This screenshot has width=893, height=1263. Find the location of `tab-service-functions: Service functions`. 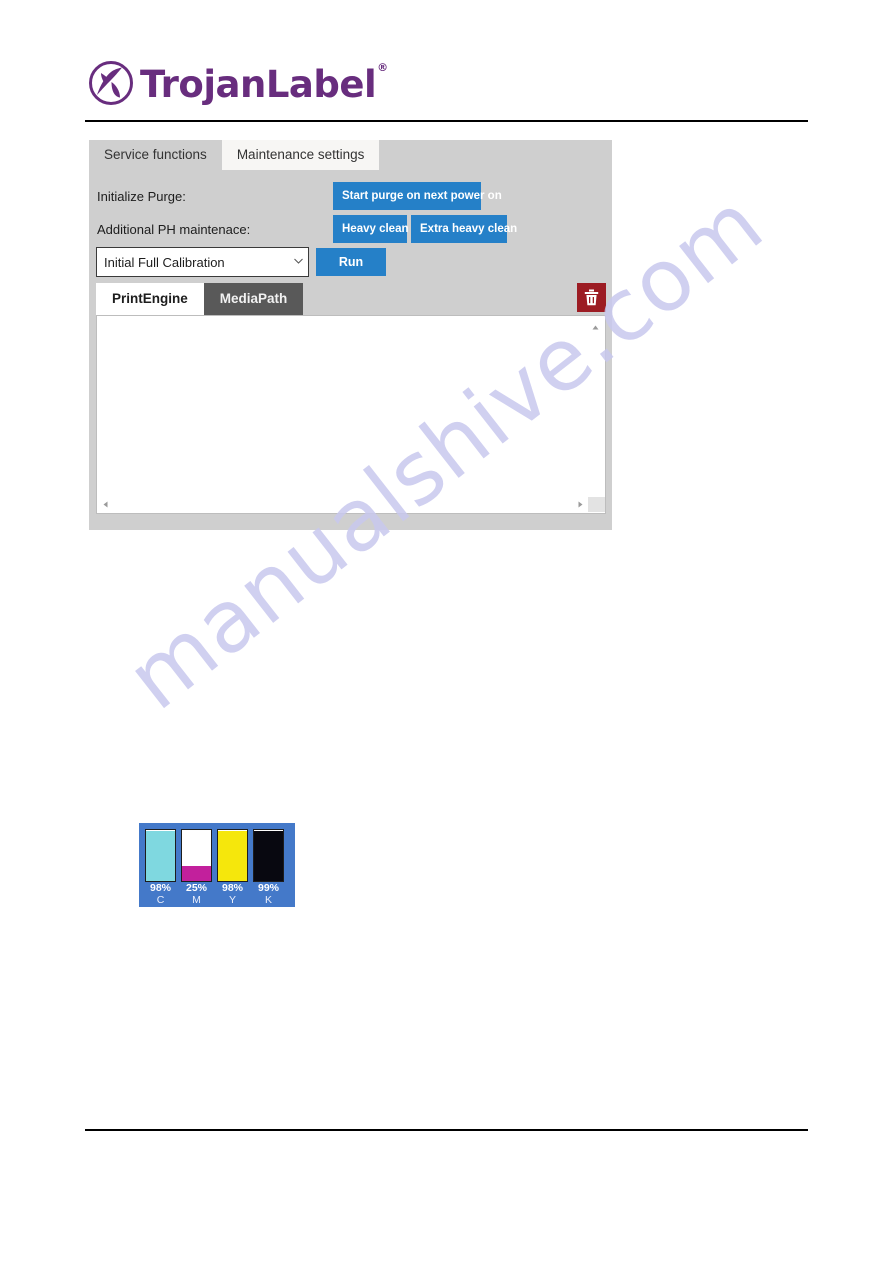

tab-service-functions: Service functions is located at coordinates (155, 155).